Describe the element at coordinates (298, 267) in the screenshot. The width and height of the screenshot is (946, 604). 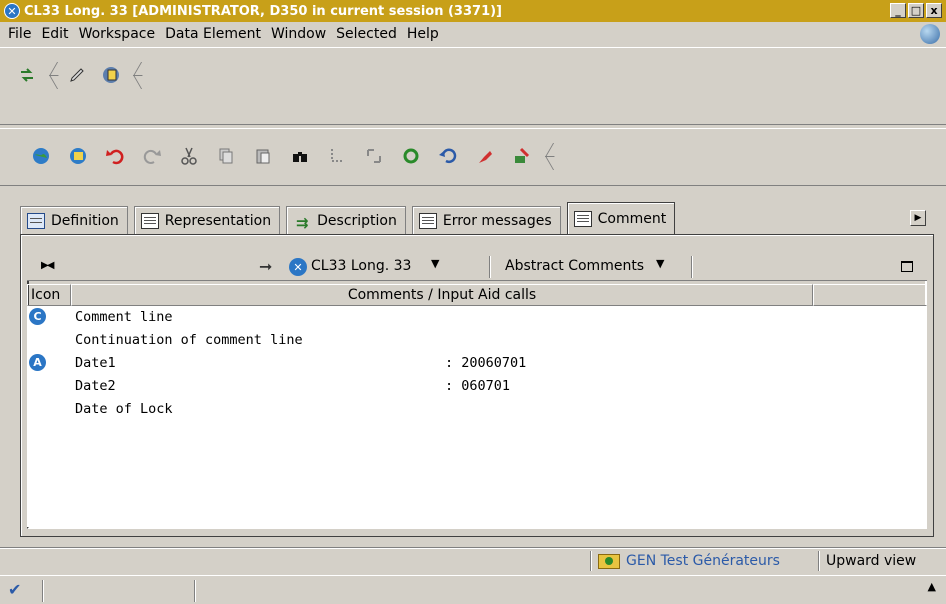
I see `object-icon: ✕` at that location.